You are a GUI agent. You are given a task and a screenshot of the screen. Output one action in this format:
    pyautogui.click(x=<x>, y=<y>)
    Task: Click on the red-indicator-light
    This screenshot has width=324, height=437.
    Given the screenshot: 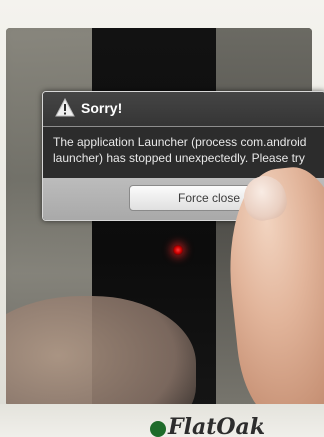 What is the action you would take?
    pyautogui.click(x=178, y=250)
    